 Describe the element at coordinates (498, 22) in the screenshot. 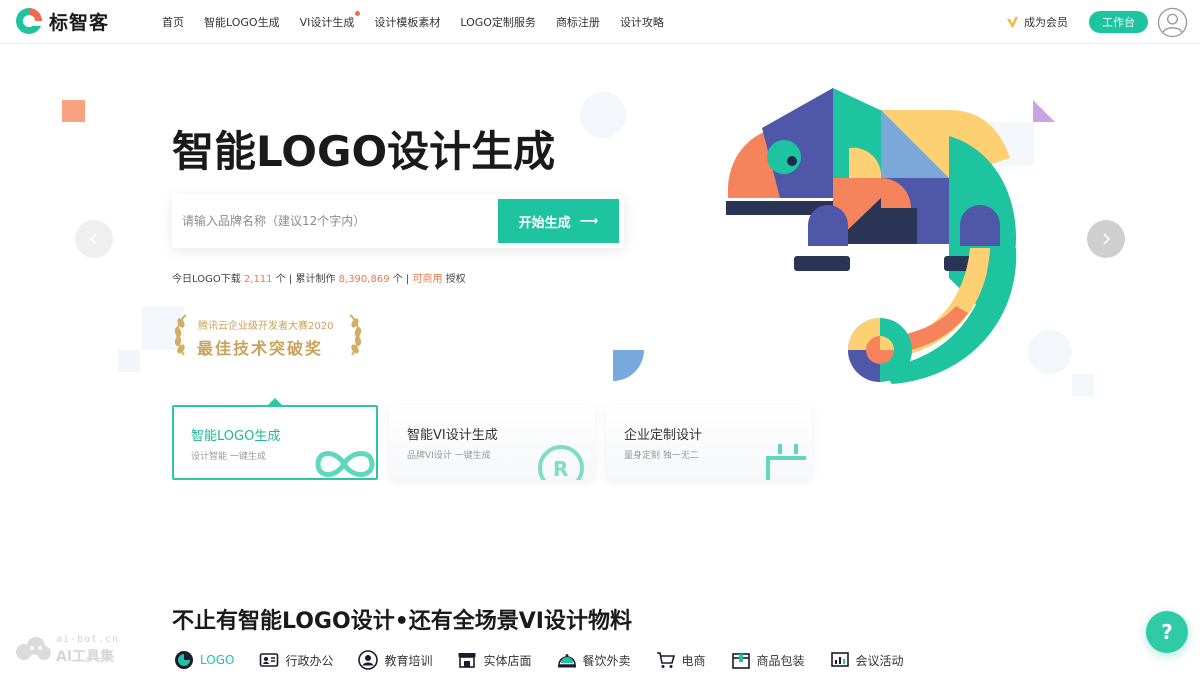

I see `nav-item-logo-custom: LOGO定制服务` at that location.